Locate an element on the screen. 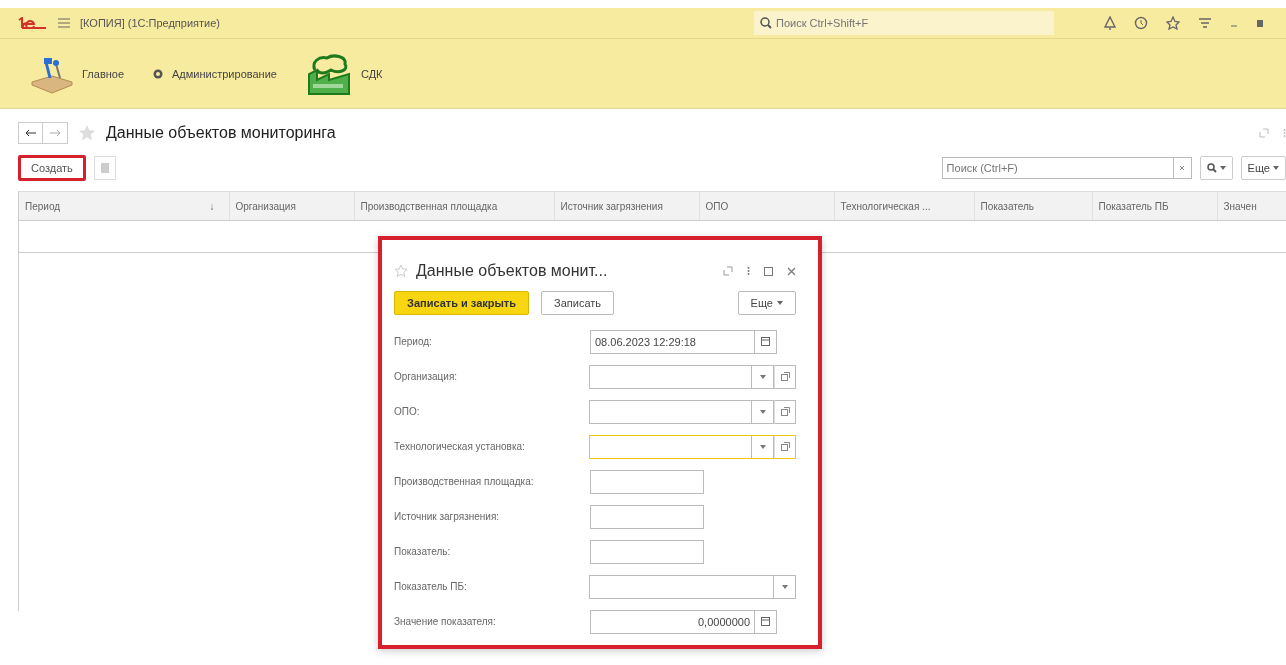 The image size is (1286, 665). field-label: Производственная площадка: is located at coordinates (464, 481).